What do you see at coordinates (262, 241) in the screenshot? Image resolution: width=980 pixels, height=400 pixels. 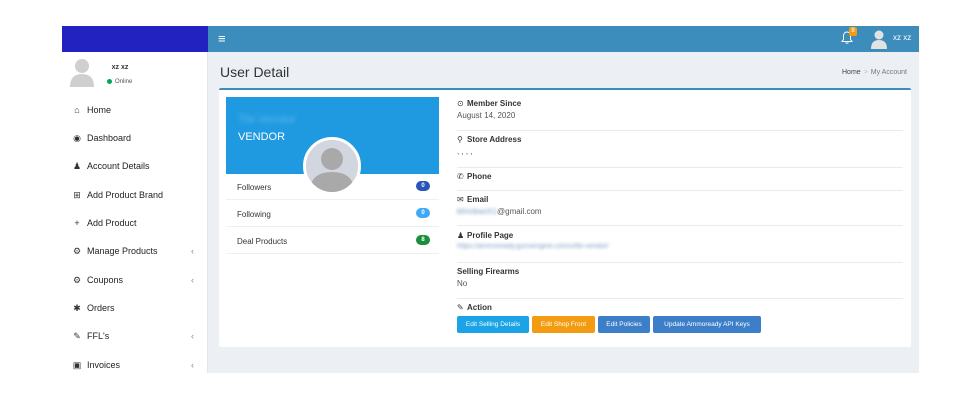 I see `stat-label: Deal Products` at bounding box center [262, 241].